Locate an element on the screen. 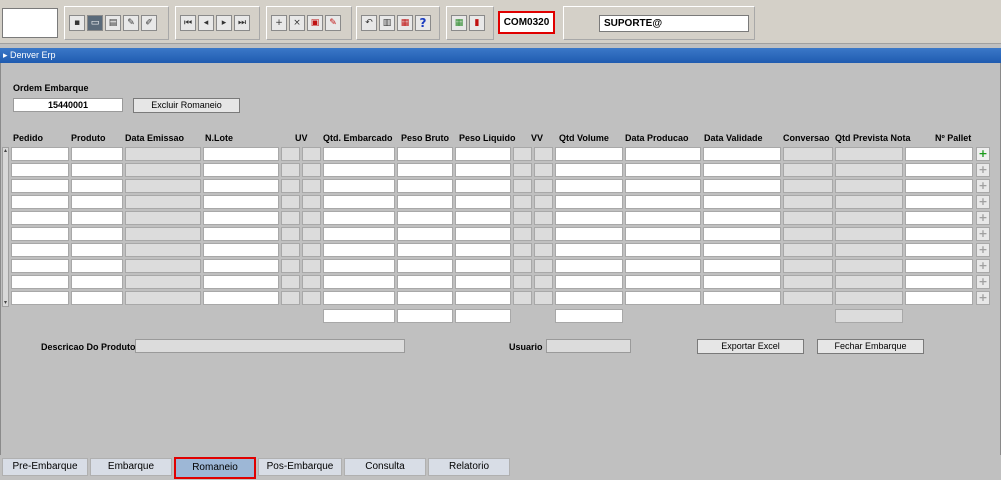 Image resolution: width=1001 pixels, height=480 pixels. exportar-excel-button: Exportar Excel is located at coordinates (750, 346).